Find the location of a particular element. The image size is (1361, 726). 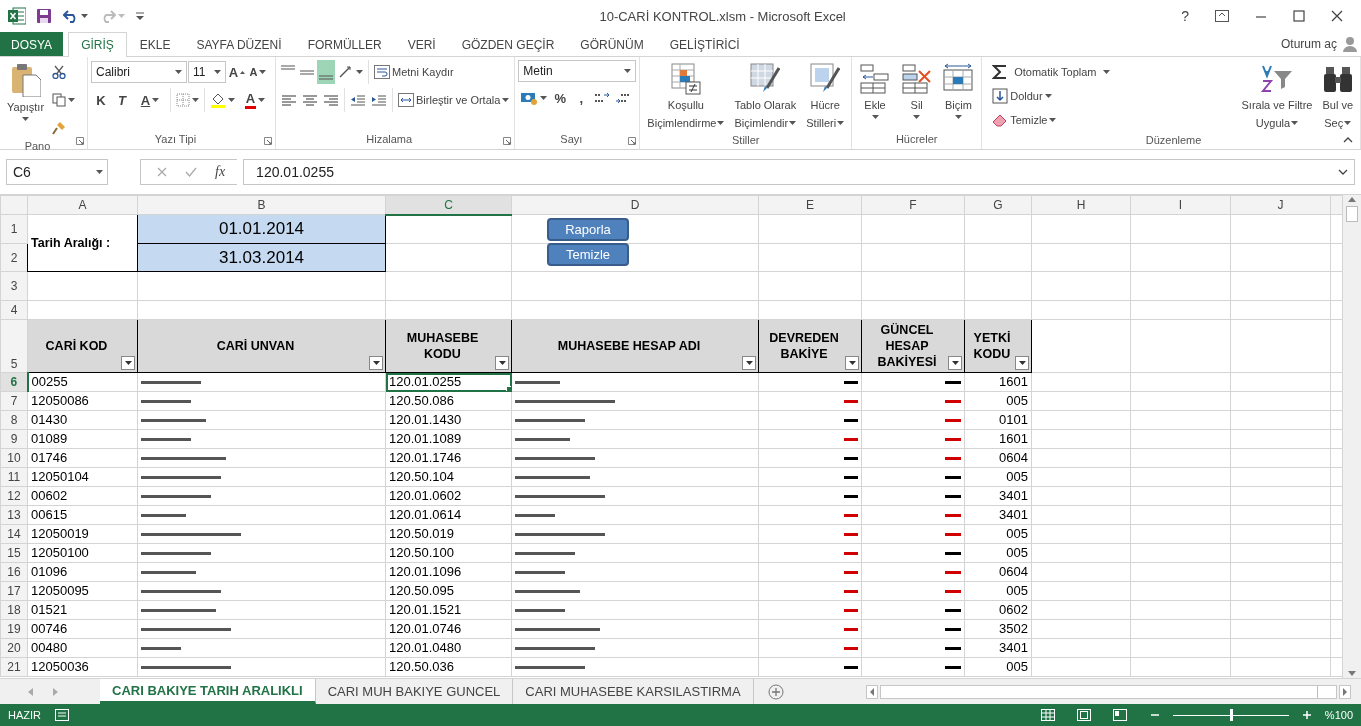

underline-button: A is located at coordinates (150, 100).